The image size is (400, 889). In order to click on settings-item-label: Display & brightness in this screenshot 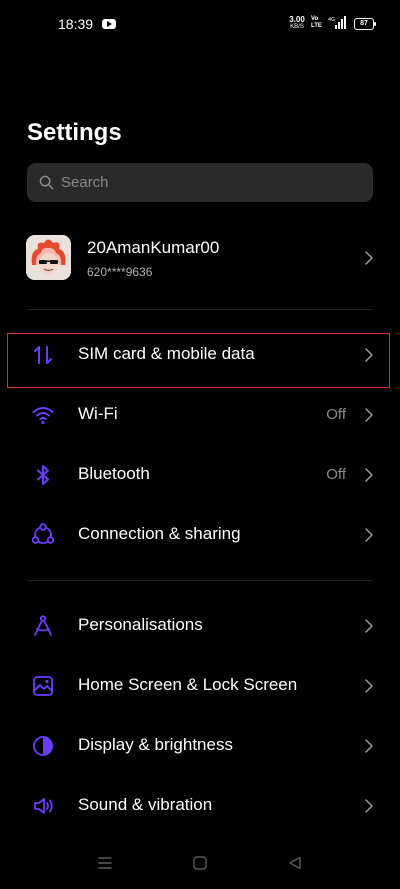, I will do `click(155, 744)`.